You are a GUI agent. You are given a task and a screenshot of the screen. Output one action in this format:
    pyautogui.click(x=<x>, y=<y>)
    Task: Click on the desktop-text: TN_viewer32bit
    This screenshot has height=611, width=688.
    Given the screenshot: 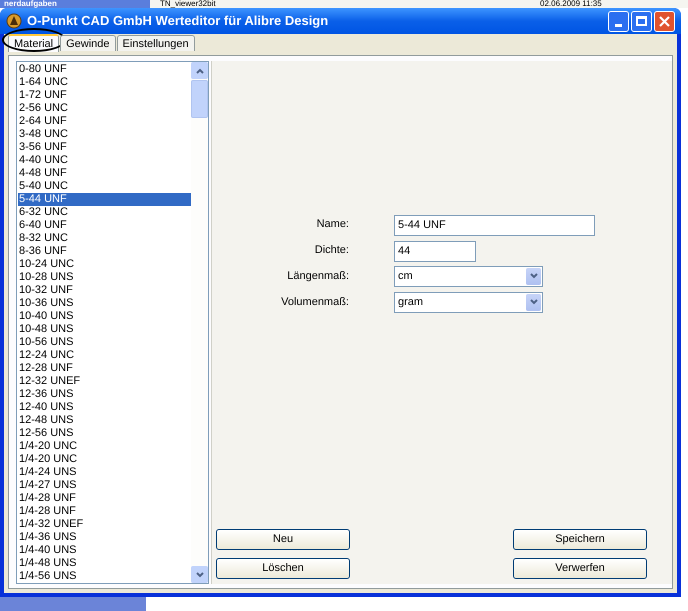 What is the action you would take?
    pyautogui.click(x=188, y=4)
    